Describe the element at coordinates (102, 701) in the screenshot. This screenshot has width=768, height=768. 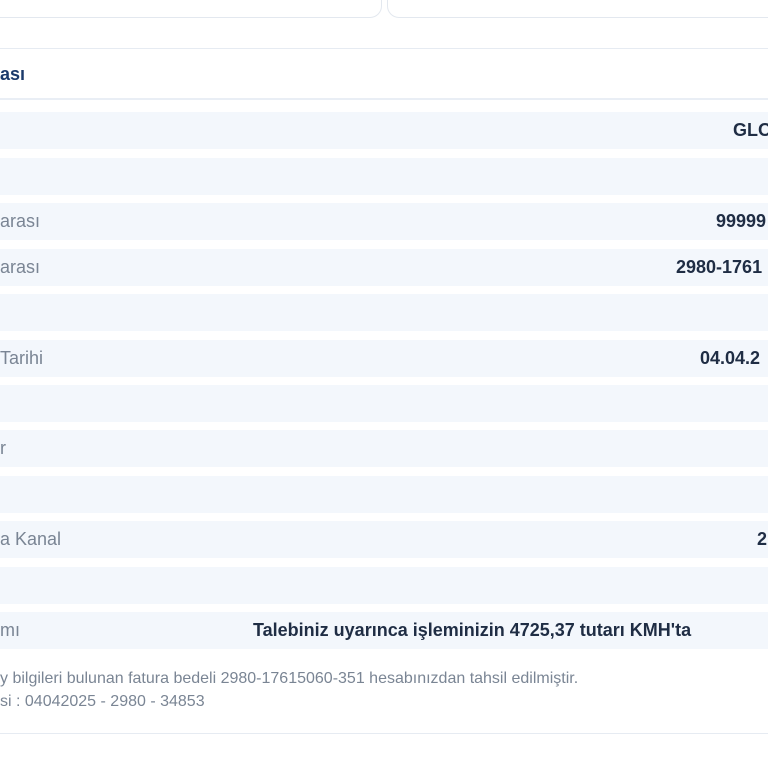
I see `footer-line-2: si : 04042025 - 2980 - 34853` at that location.